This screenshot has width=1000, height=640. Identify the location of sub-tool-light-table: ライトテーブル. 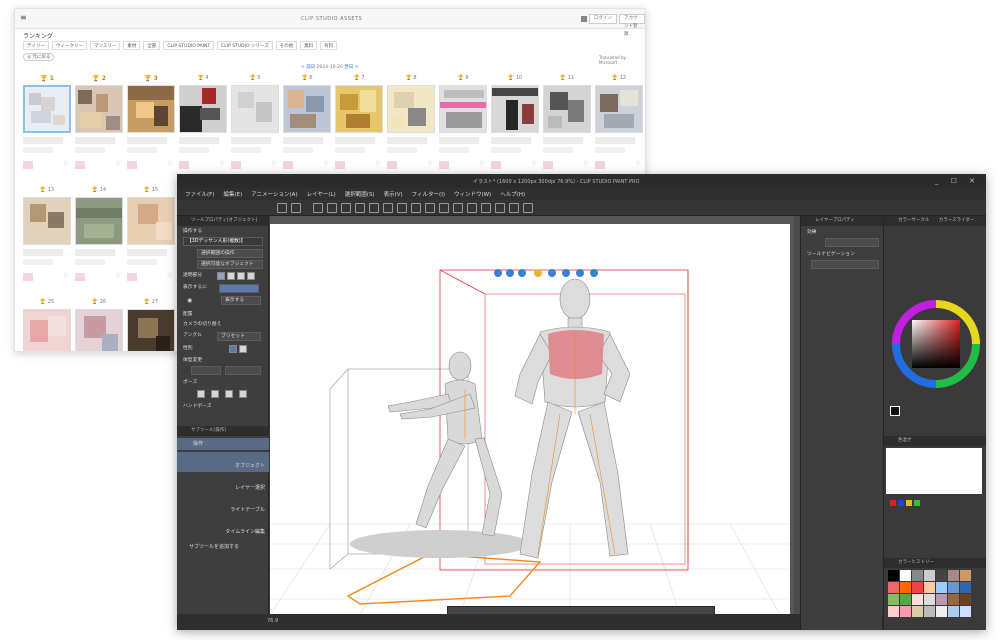
(223, 506).